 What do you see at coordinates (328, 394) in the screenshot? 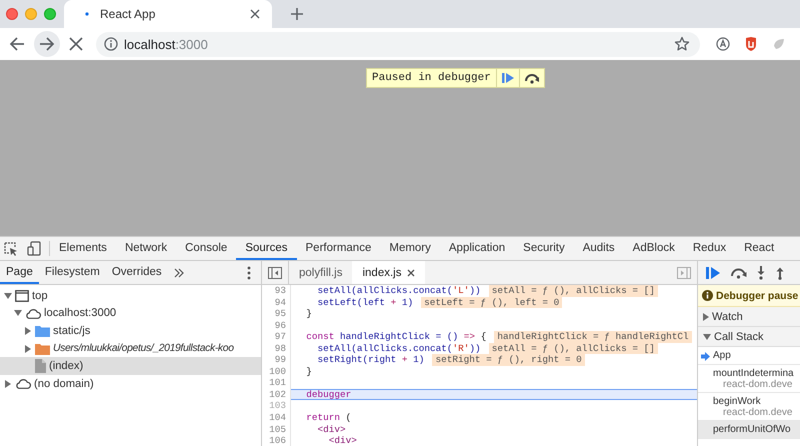
I see `code-line: debugger` at bounding box center [328, 394].